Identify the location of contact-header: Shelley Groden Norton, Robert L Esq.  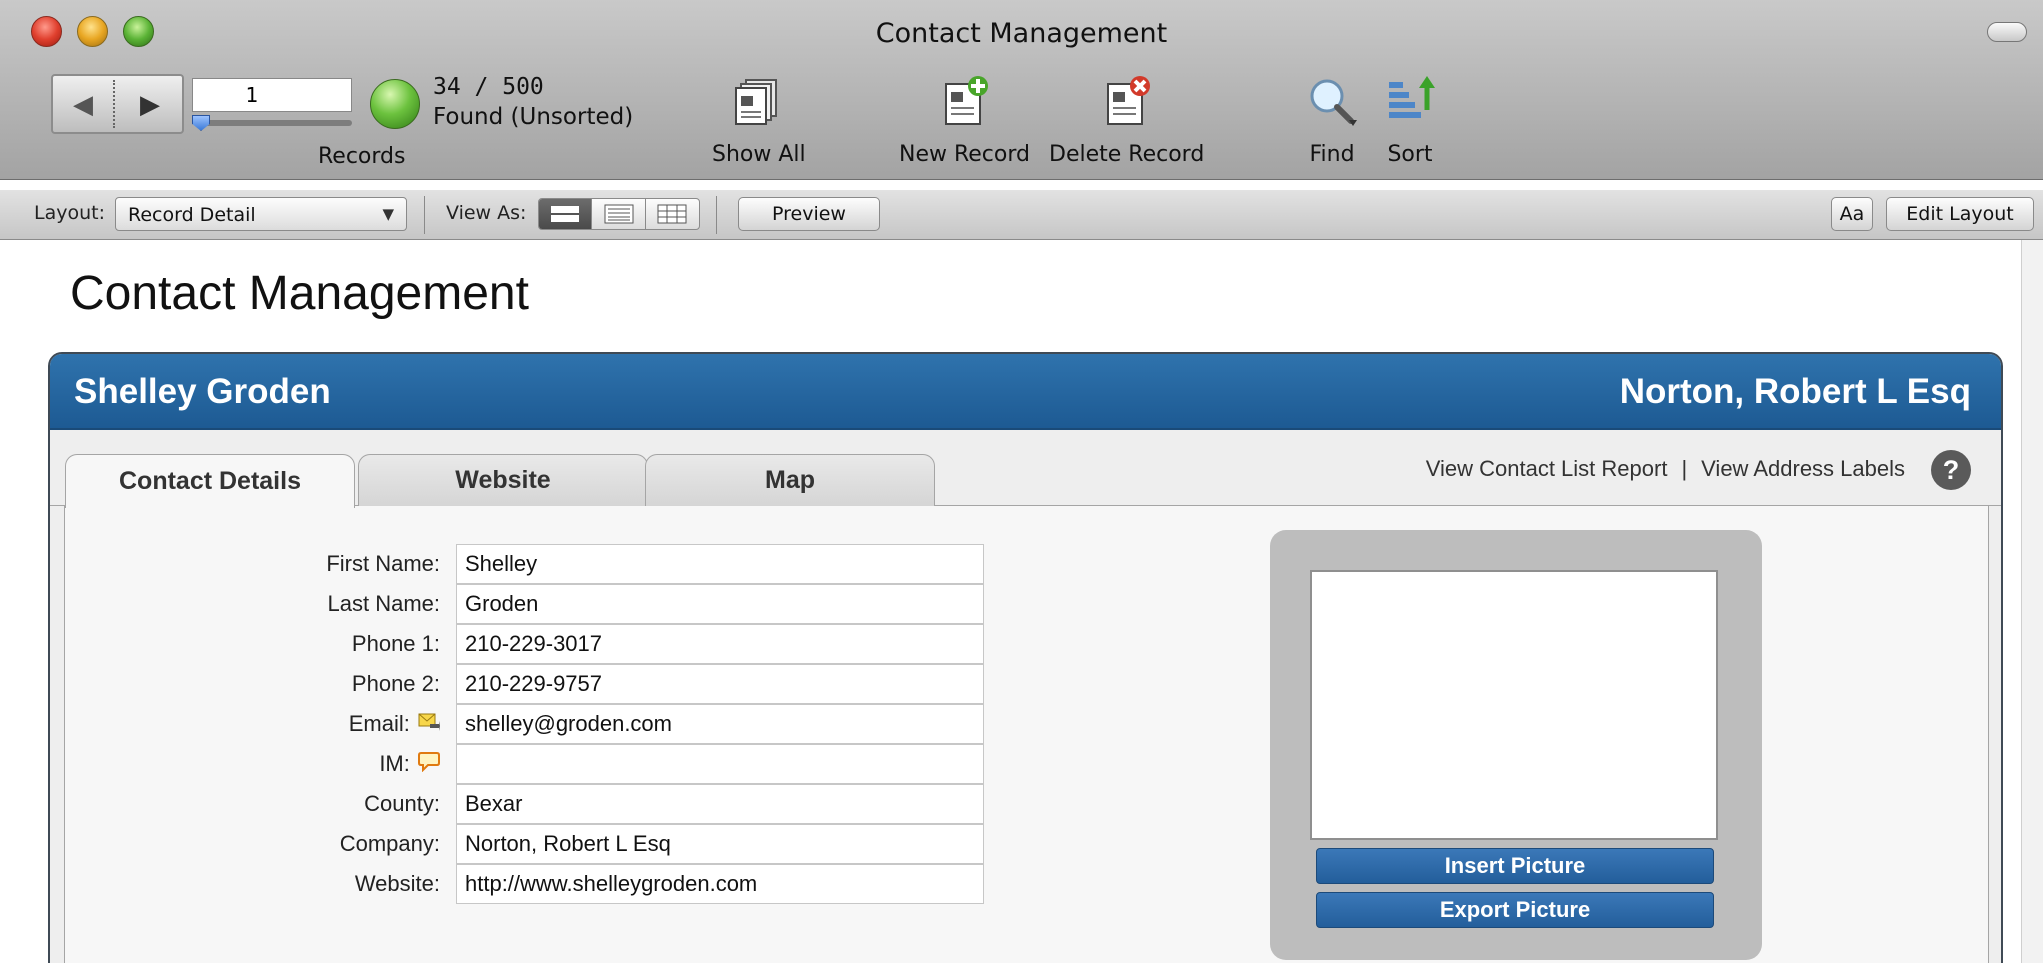
(1025, 392).